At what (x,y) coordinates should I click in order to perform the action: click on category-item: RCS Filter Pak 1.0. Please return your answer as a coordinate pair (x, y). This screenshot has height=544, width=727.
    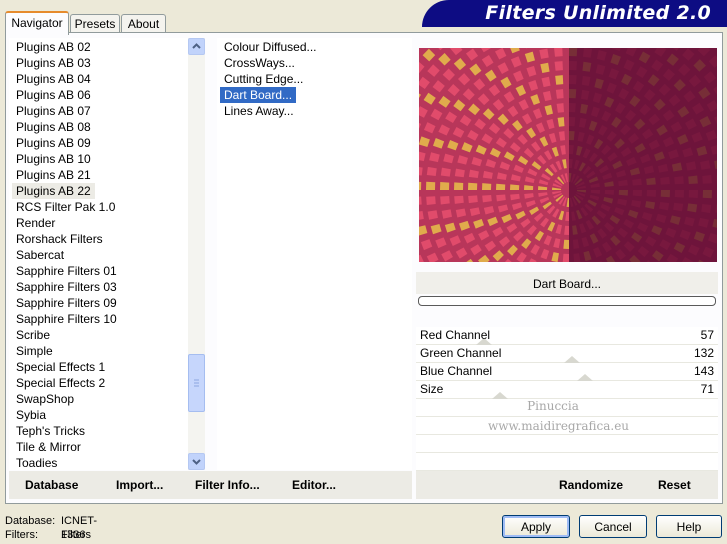
    Looking at the image, I should click on (65, 207).